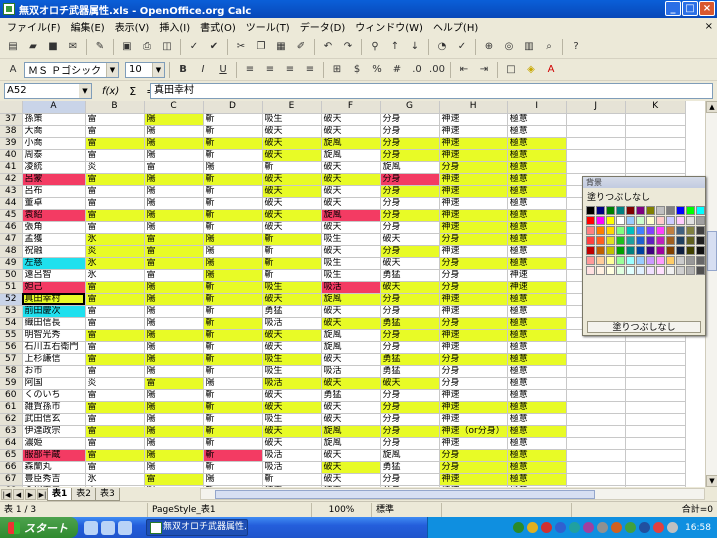  Describe the element at coordinates (711, 481) in the screenshot. I see `scroll-down-icon: ▼` at that location.